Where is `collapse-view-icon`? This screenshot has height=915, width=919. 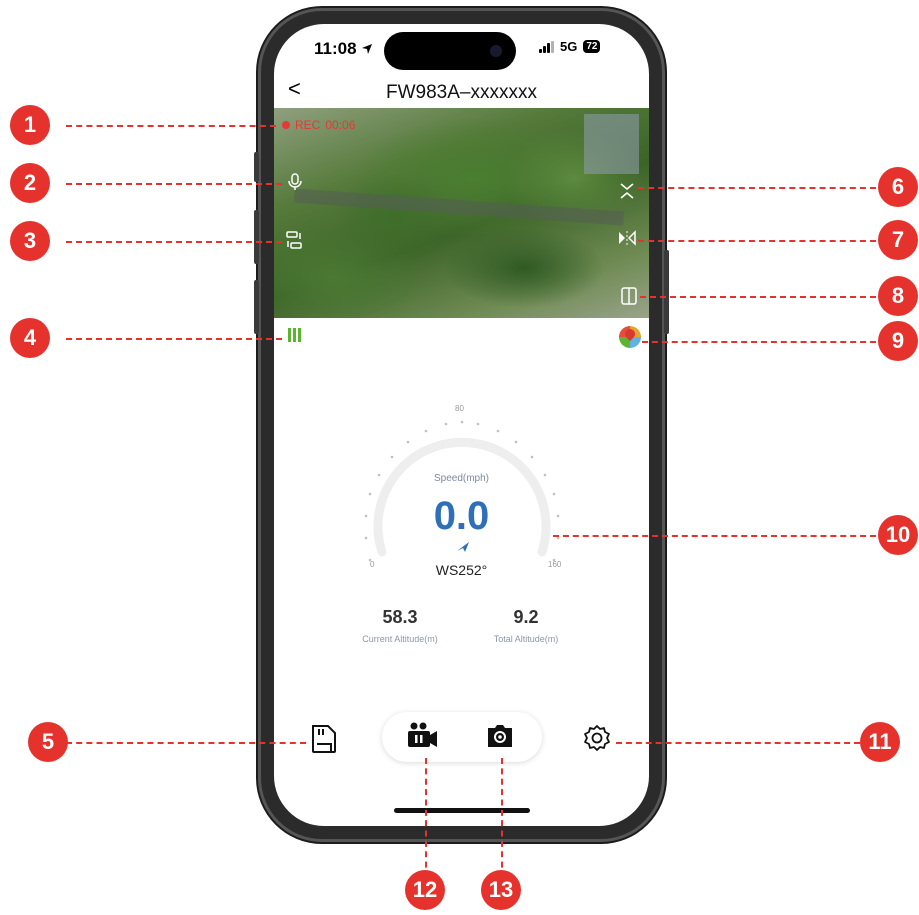 collapse-view-icon is located at coordinates (627, 191).